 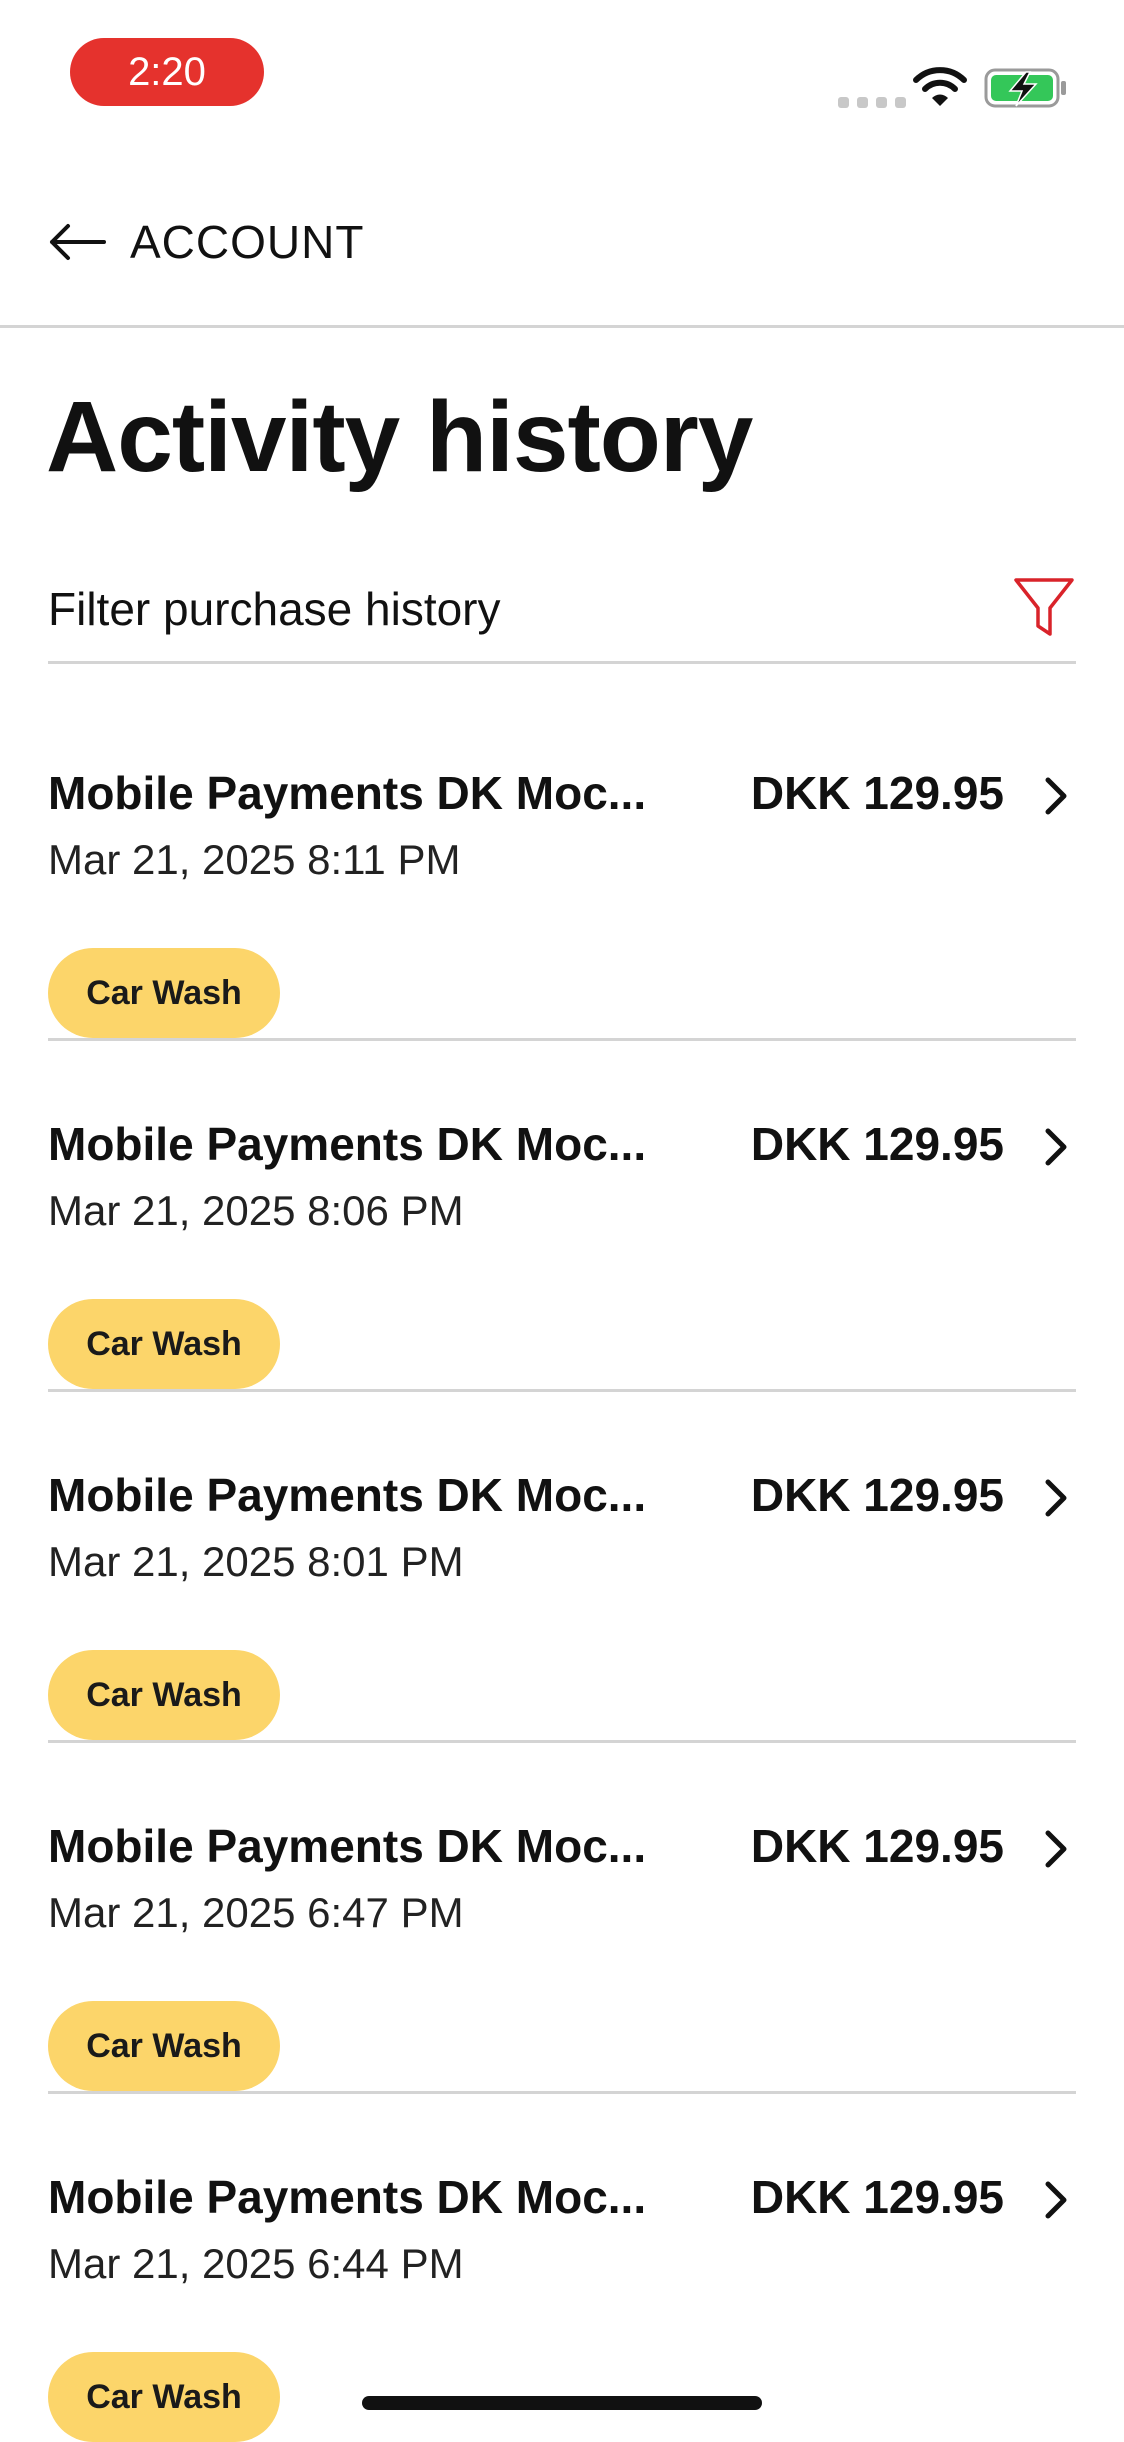 I want to click on activity-date: Mar 21, 2025 8:11 PM, so click(x=254, y=859).